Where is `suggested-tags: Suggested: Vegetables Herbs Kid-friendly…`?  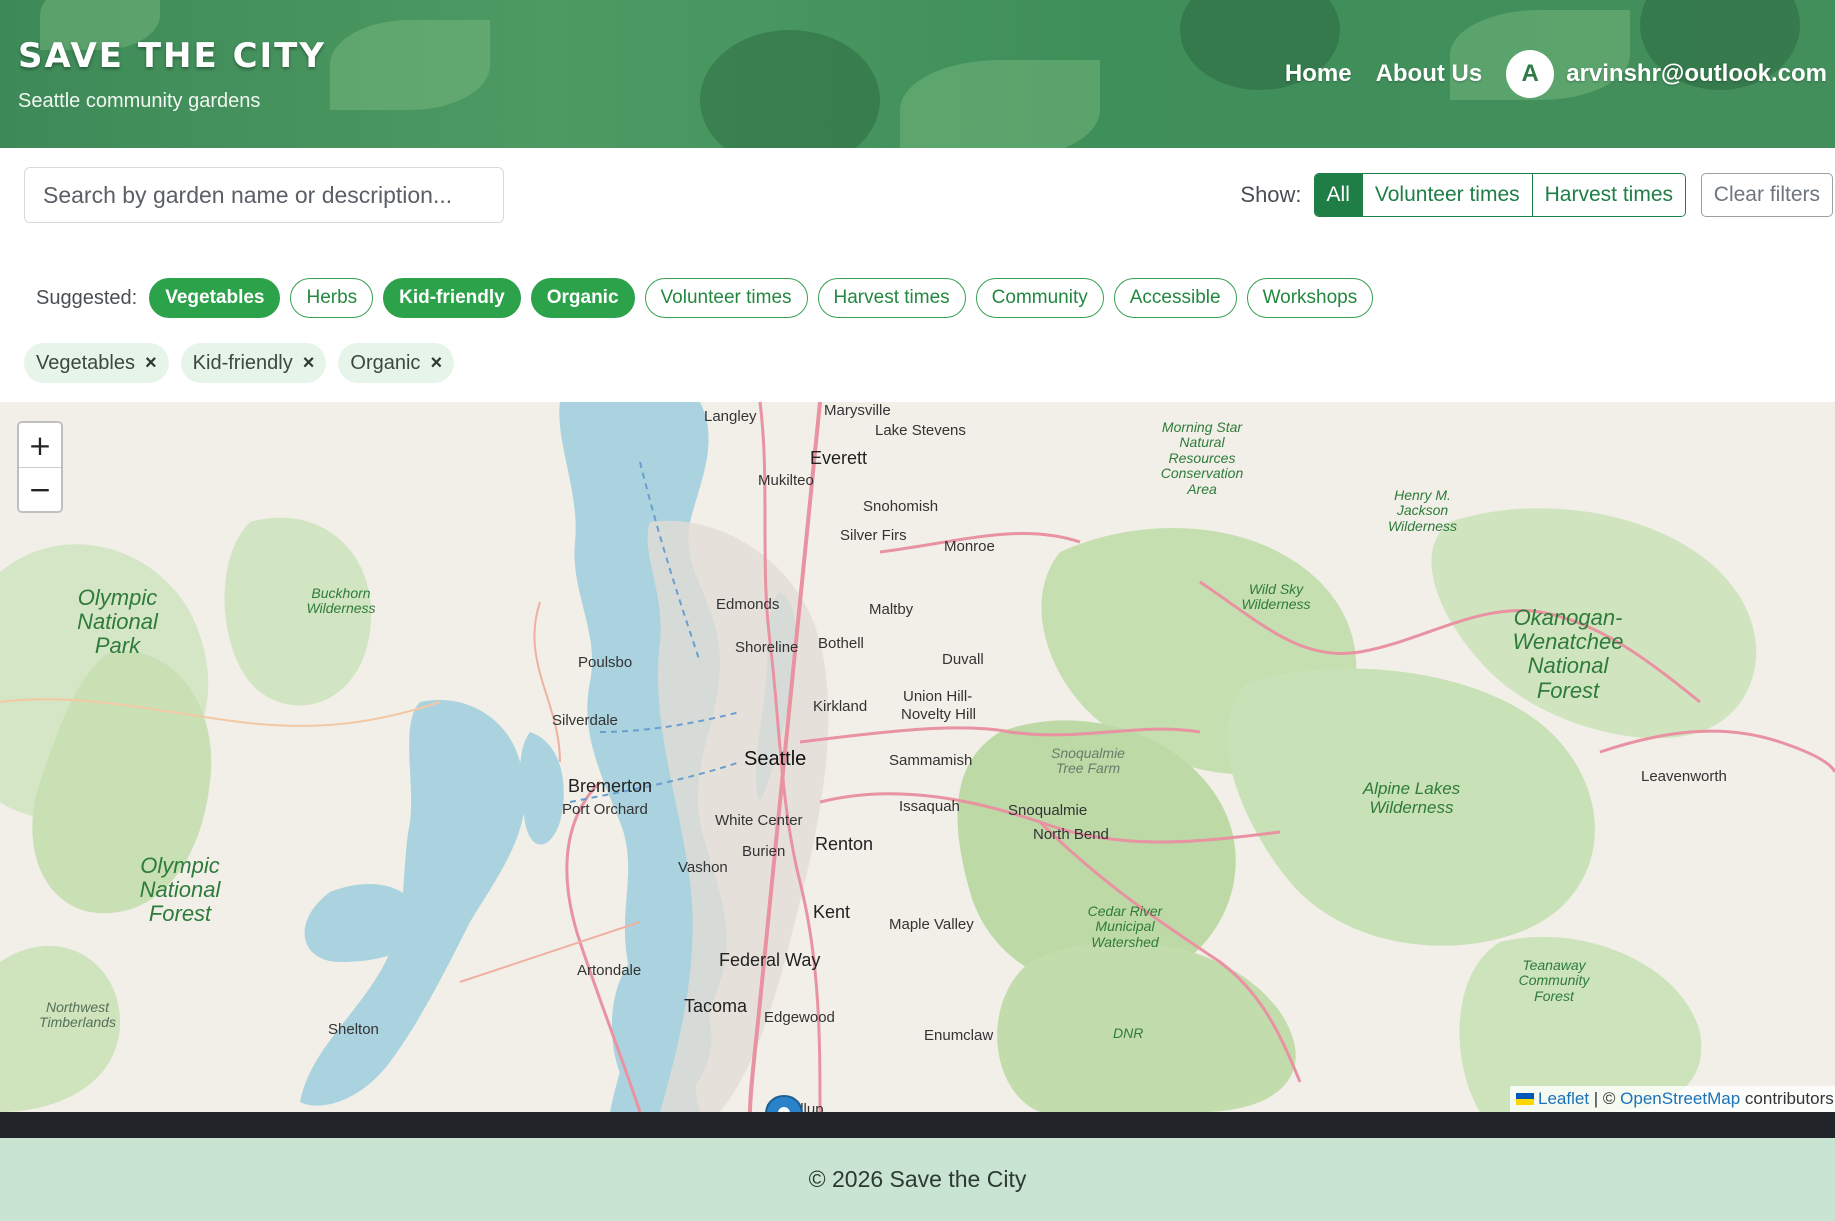
suggested-tags: Suggested: Vegetables Herbs Kid-friendly… is located at coordinates (705, 298).